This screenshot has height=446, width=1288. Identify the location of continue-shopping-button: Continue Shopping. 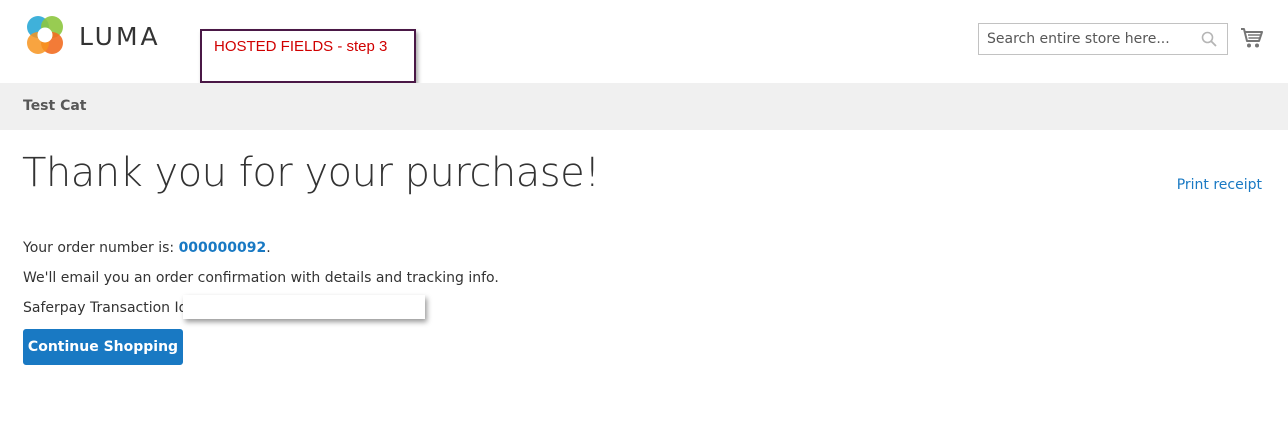
(103, 347).